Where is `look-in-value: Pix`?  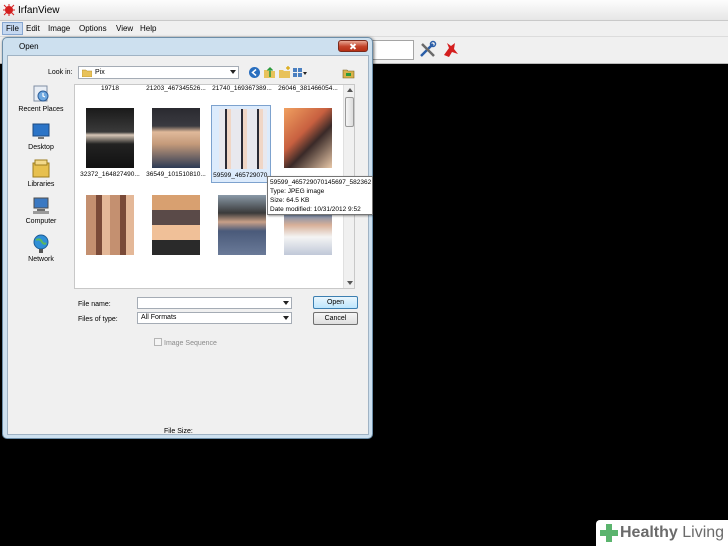
look-in-value: Pix is located at coordinates (100, 72).